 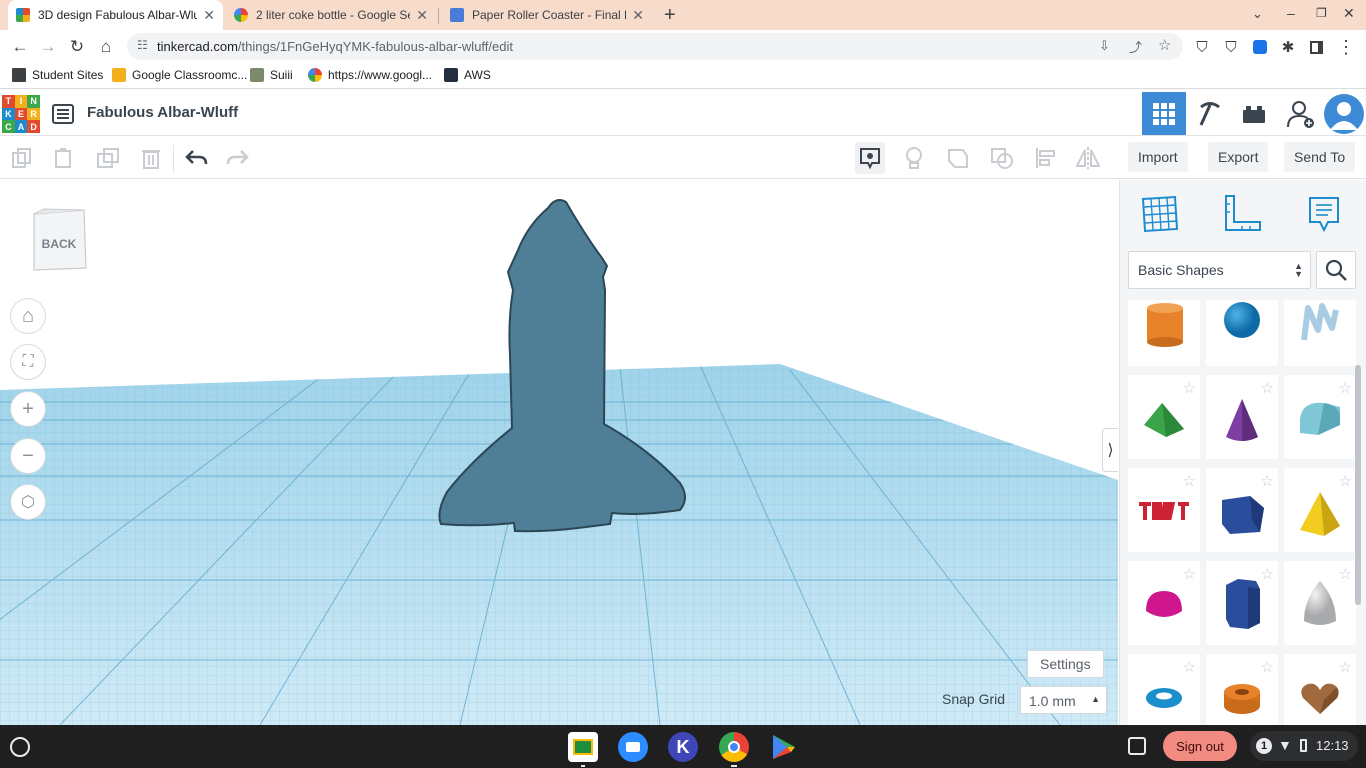 What do you see at coordinates (1164, 45) in the screenshot?
I see `bookmark-star-icon: ☆` at bounding box center [1164, 45].